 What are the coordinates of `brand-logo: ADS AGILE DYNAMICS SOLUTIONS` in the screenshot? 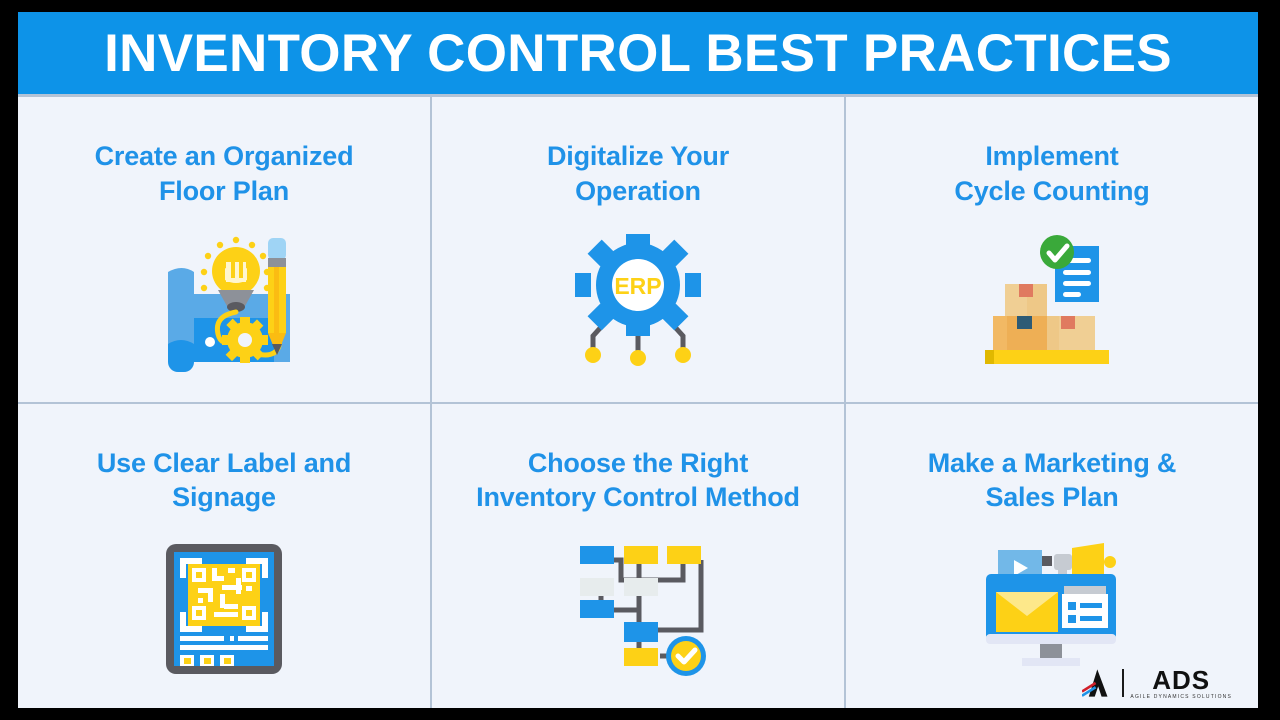 It's located at (1157, 683).